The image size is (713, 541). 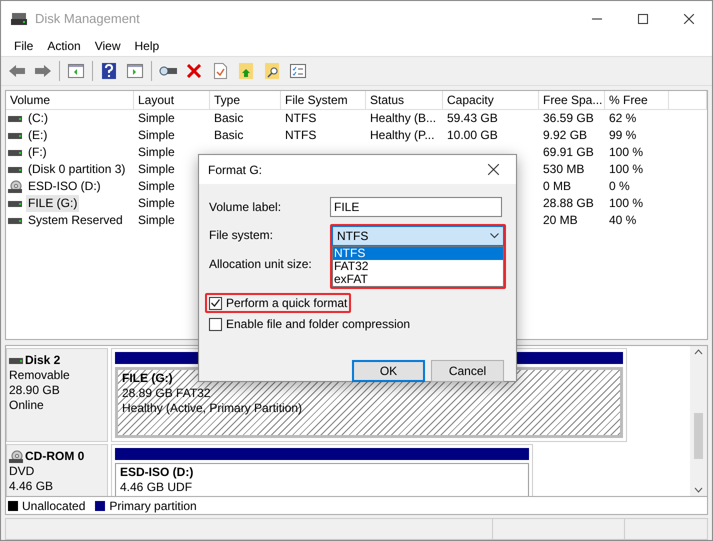 I want to click on disk-detail: DVD, so click(x=22, y=471).